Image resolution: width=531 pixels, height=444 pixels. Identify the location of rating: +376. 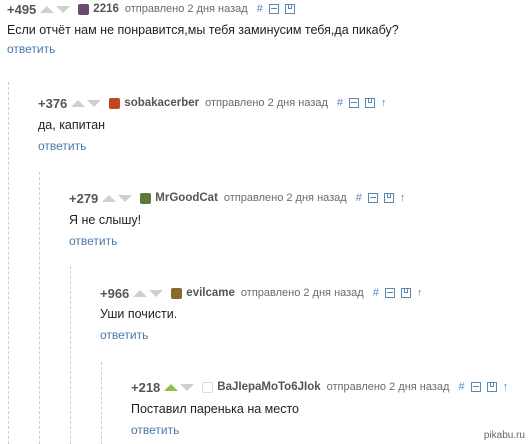
(53, 103).